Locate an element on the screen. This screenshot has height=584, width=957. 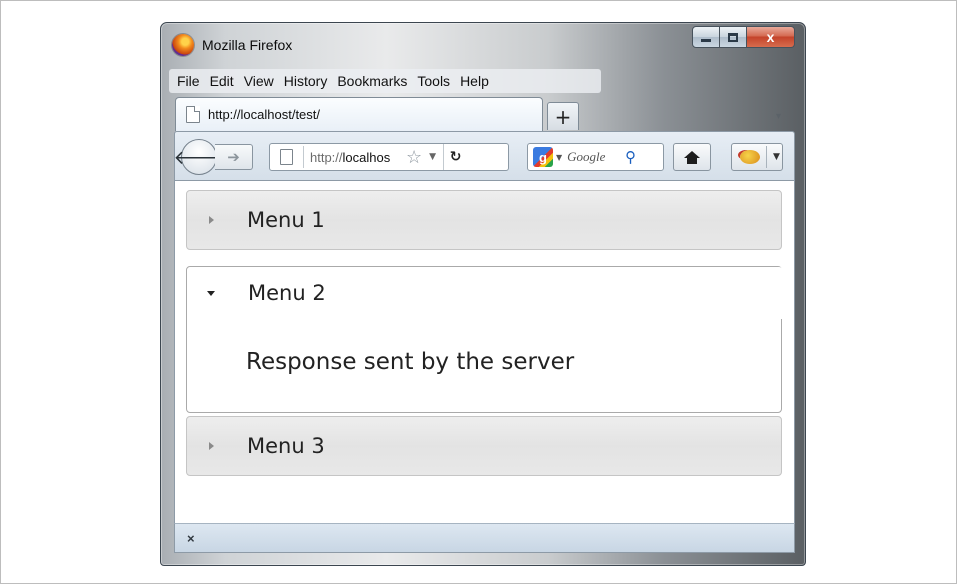
home-icon is located at coordinates (692, 157).